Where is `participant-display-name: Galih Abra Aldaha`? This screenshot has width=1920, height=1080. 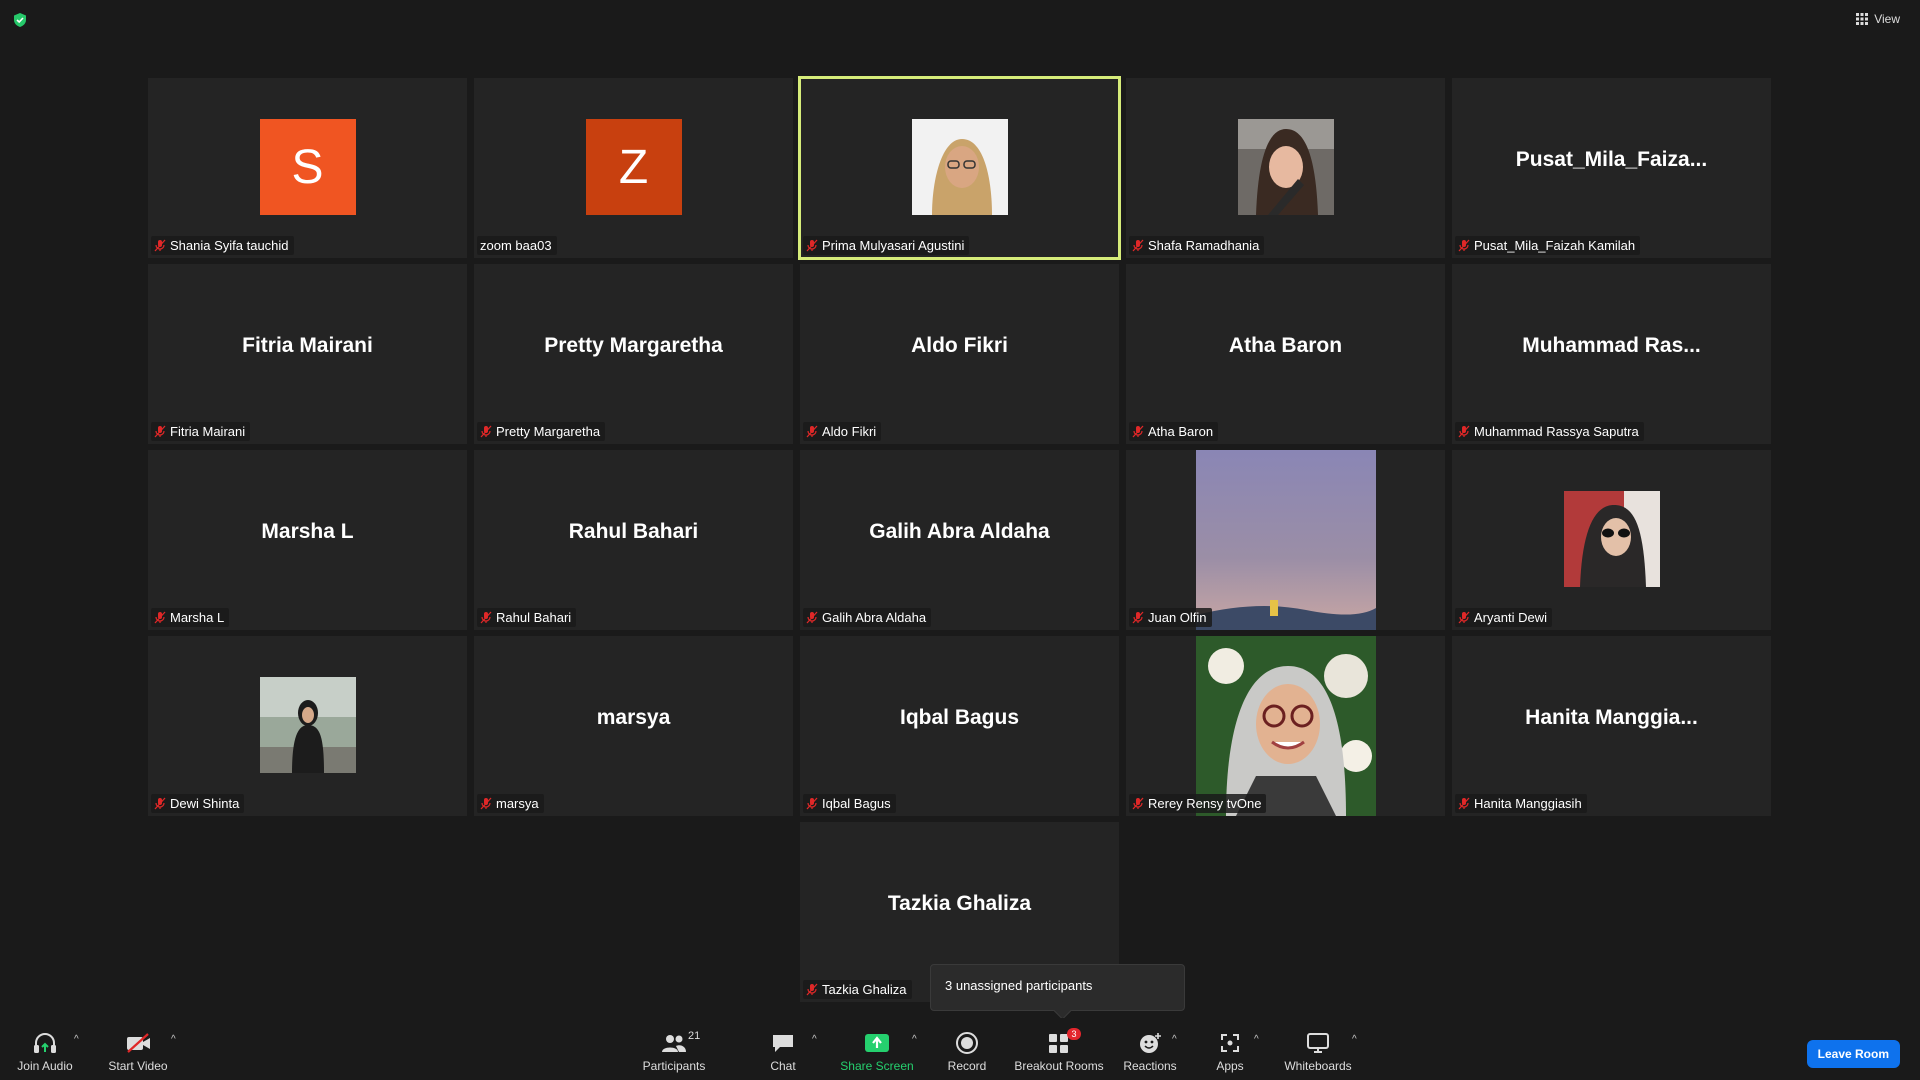
participant-display-name: Galih Abra Aldaha is located at coordinates (959, 531).